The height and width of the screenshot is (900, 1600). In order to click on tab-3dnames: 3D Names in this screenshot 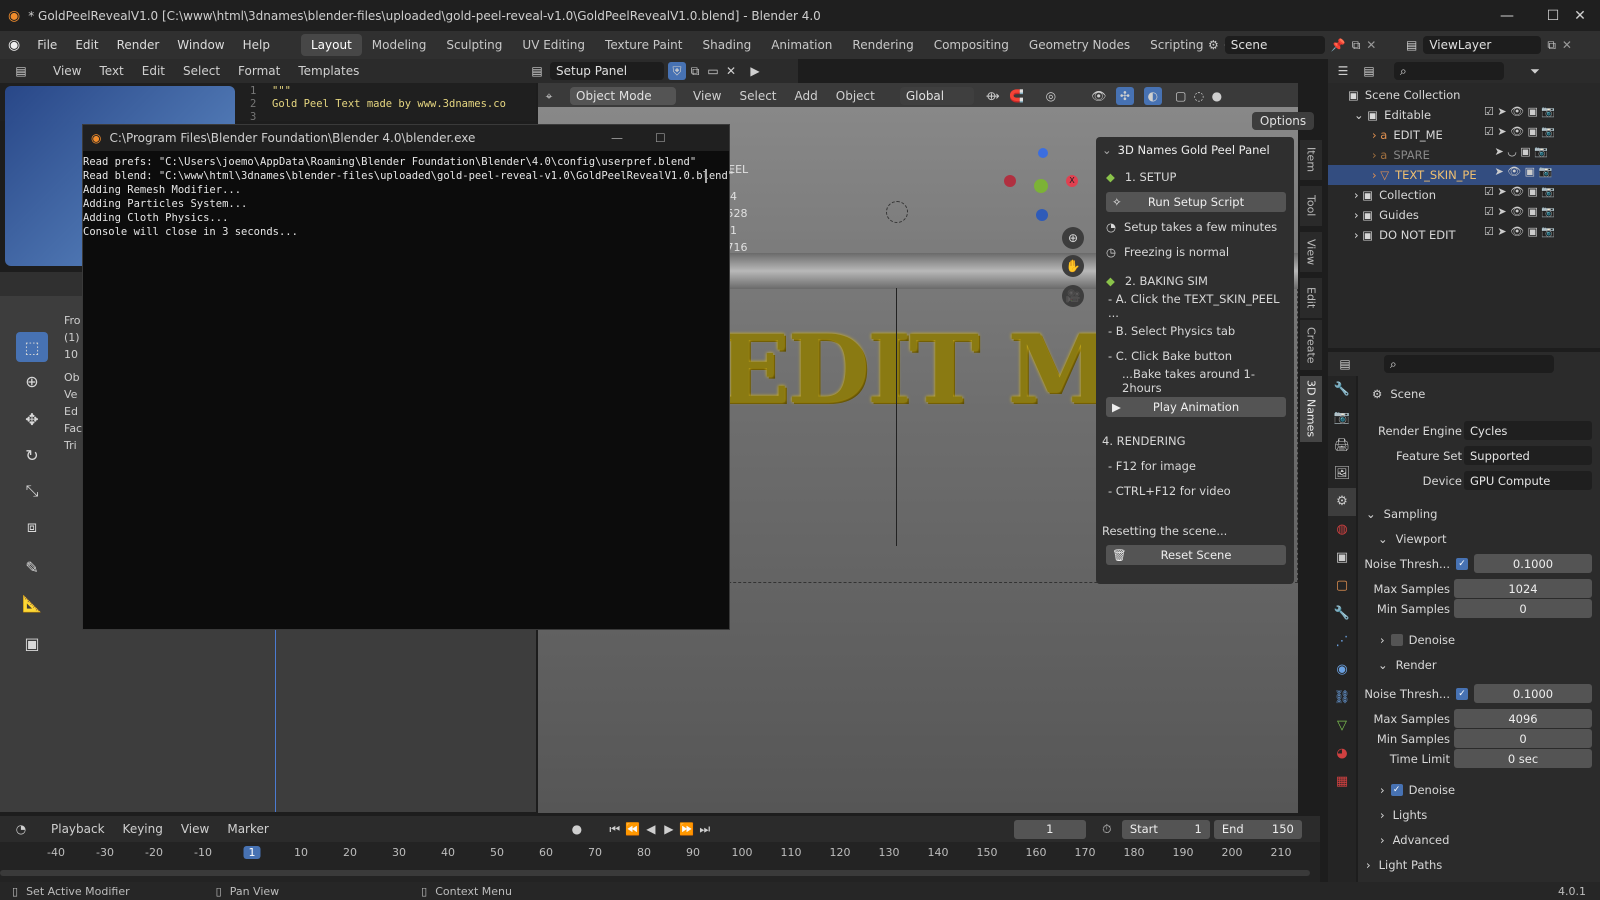, I will do `click(1311, 409)`.